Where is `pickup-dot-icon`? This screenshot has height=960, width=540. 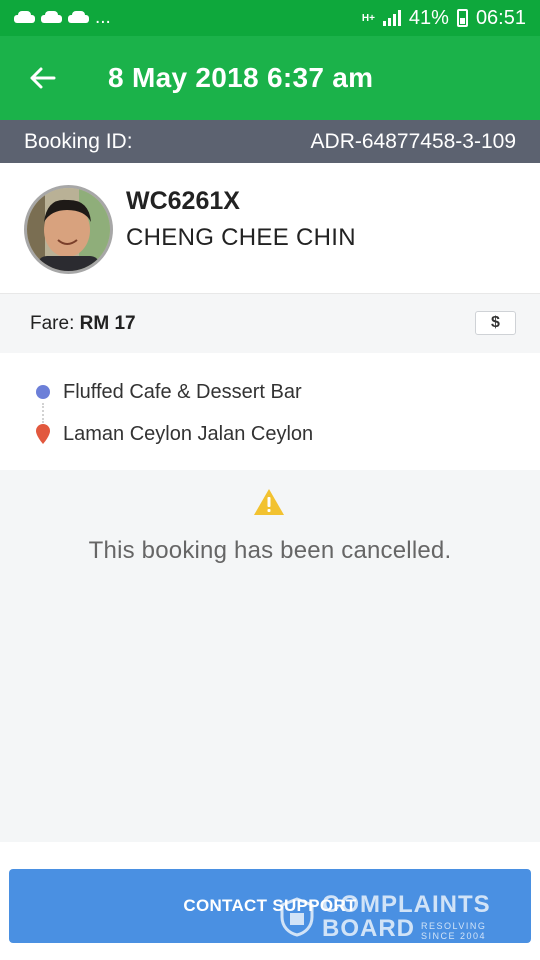 pickup-dot-icon is located at coordinates (43, 392).